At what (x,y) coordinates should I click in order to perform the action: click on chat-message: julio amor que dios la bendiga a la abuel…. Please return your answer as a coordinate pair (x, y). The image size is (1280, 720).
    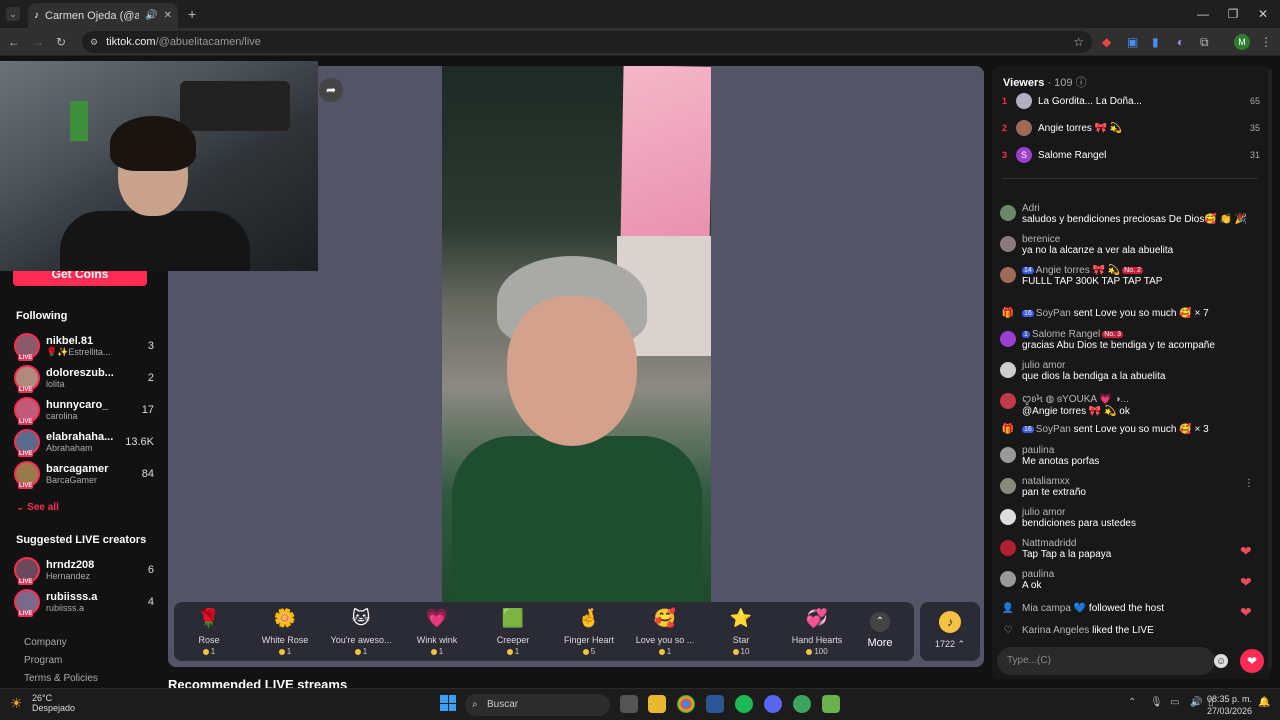
    Looking at the image, I should click on (1131, 371).